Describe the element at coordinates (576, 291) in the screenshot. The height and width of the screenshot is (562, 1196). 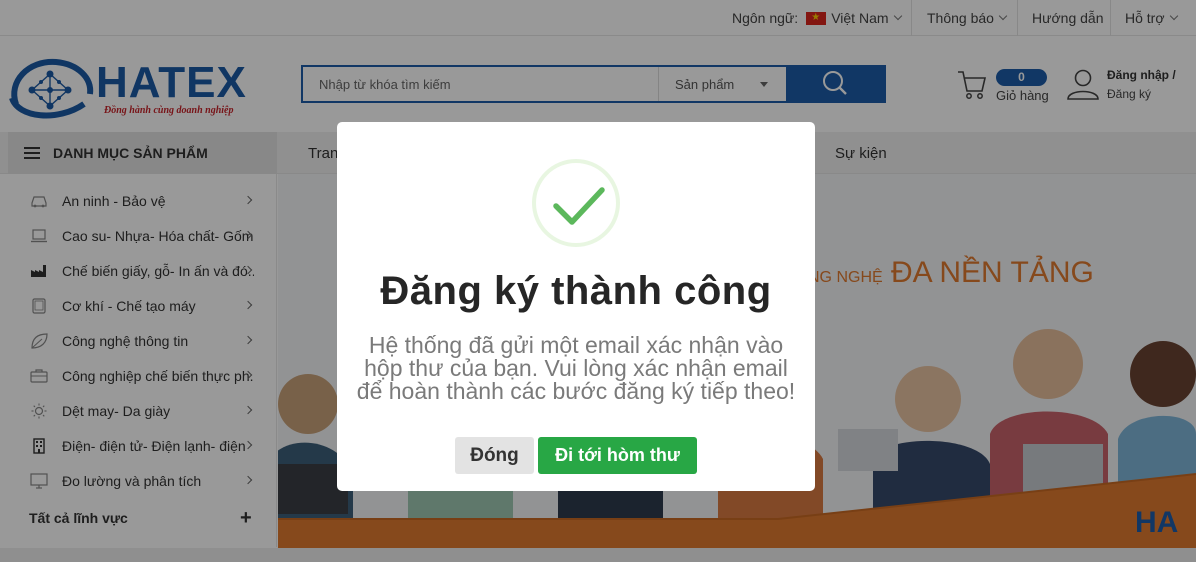
I see `modal-title: Đăng ký thành công` at that location.